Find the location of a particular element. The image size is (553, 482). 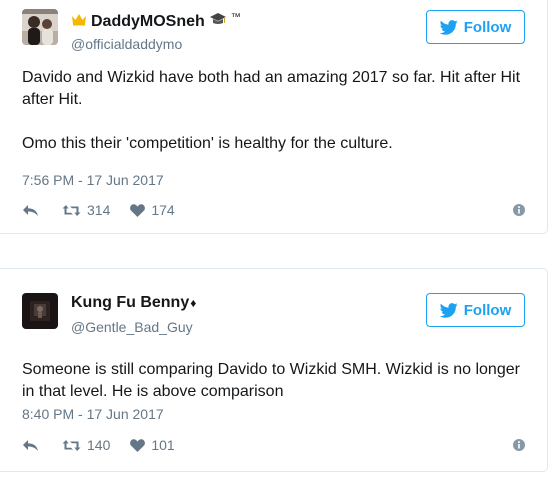

display-name: Kung Fu Benny is located at coordinates (130, 303).